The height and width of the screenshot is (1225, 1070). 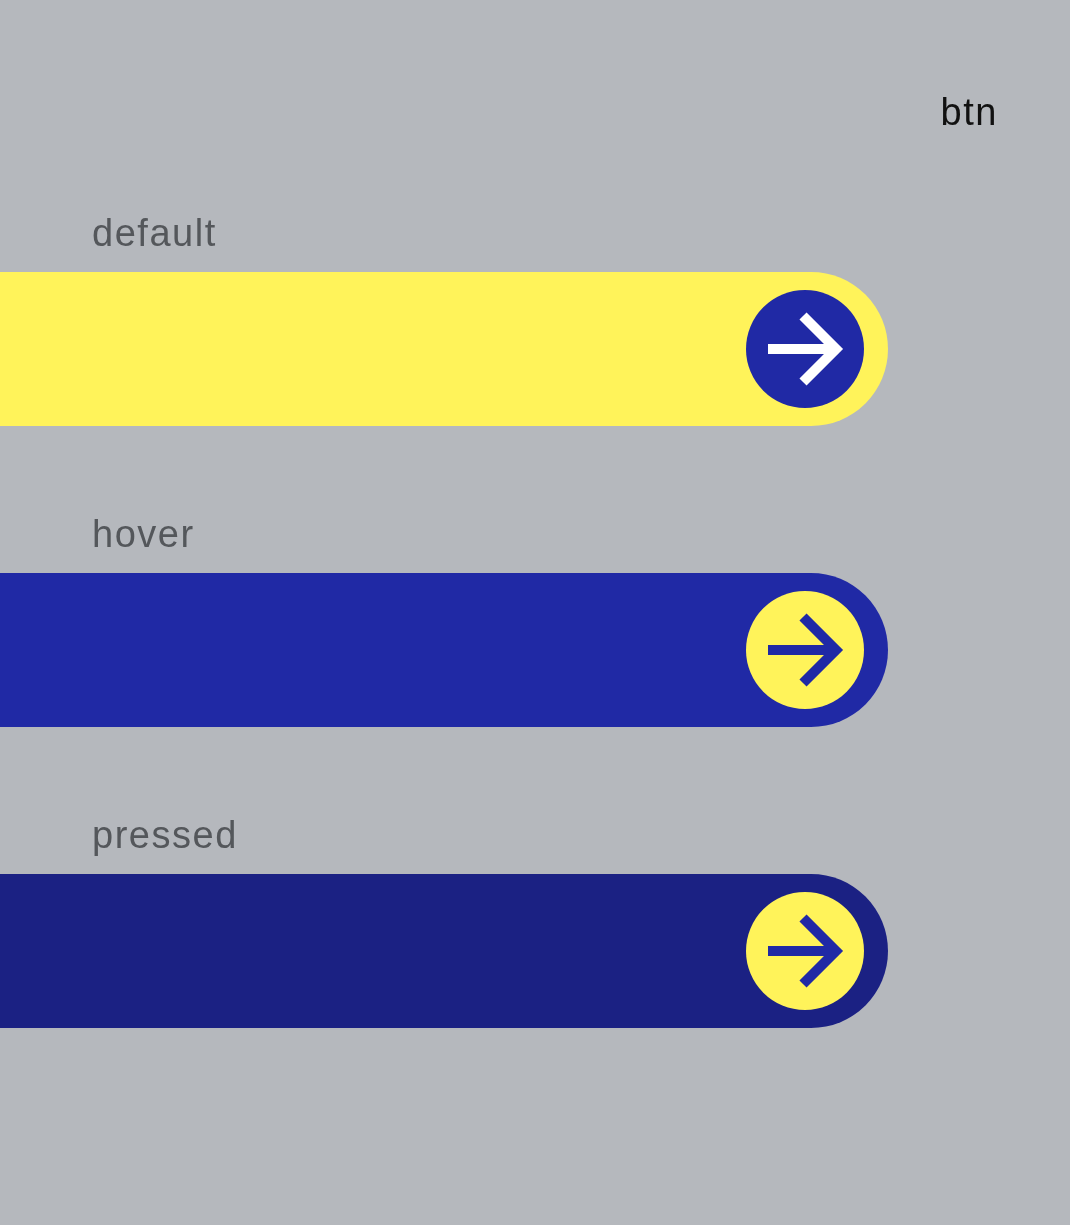 I want to click on state-label: pressed, so click(x=165, y=835).